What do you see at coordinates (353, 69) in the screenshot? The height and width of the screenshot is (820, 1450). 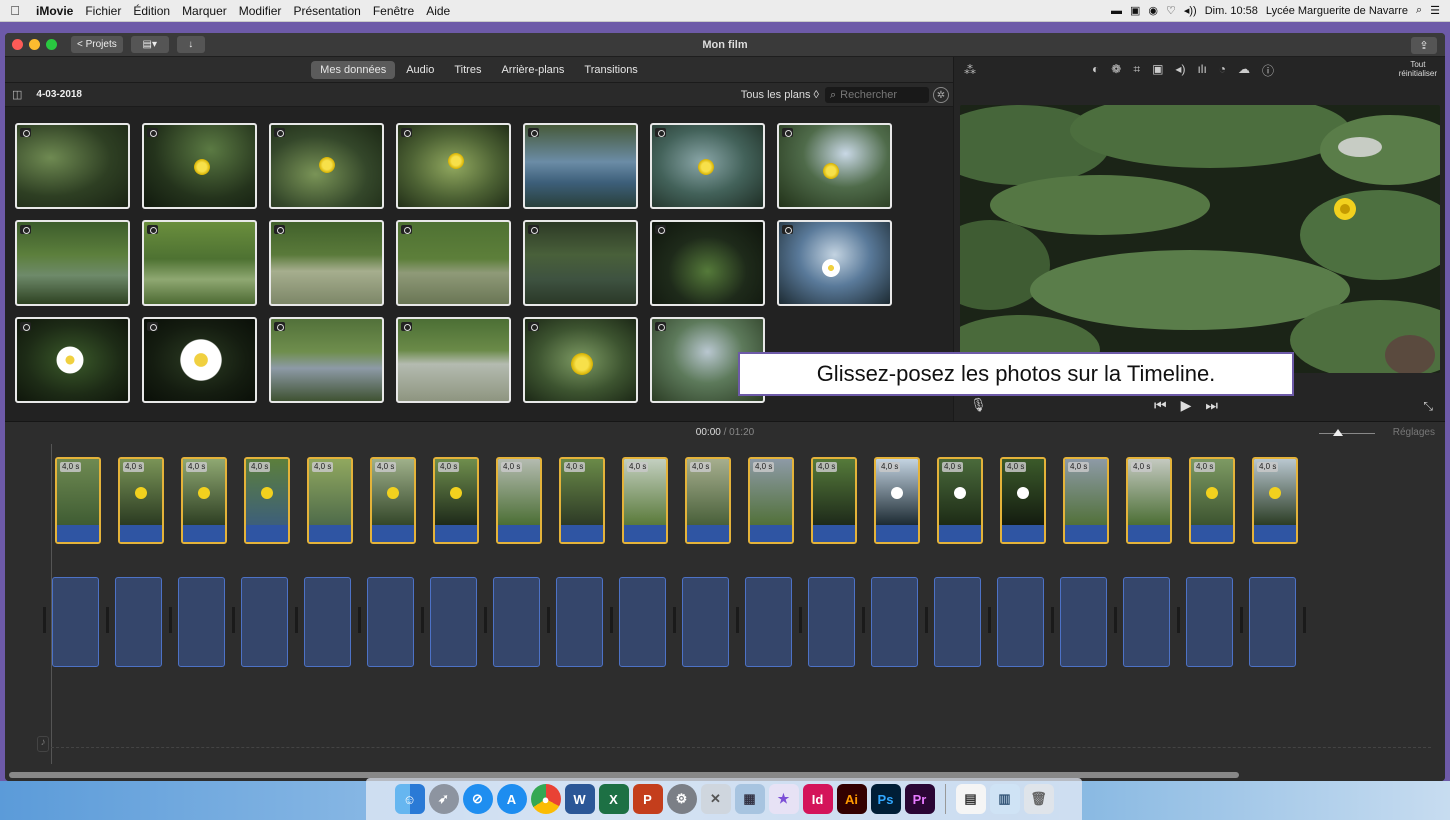 I see `tab-mes-donnees: Mes données` at bounding box center [353, 69].